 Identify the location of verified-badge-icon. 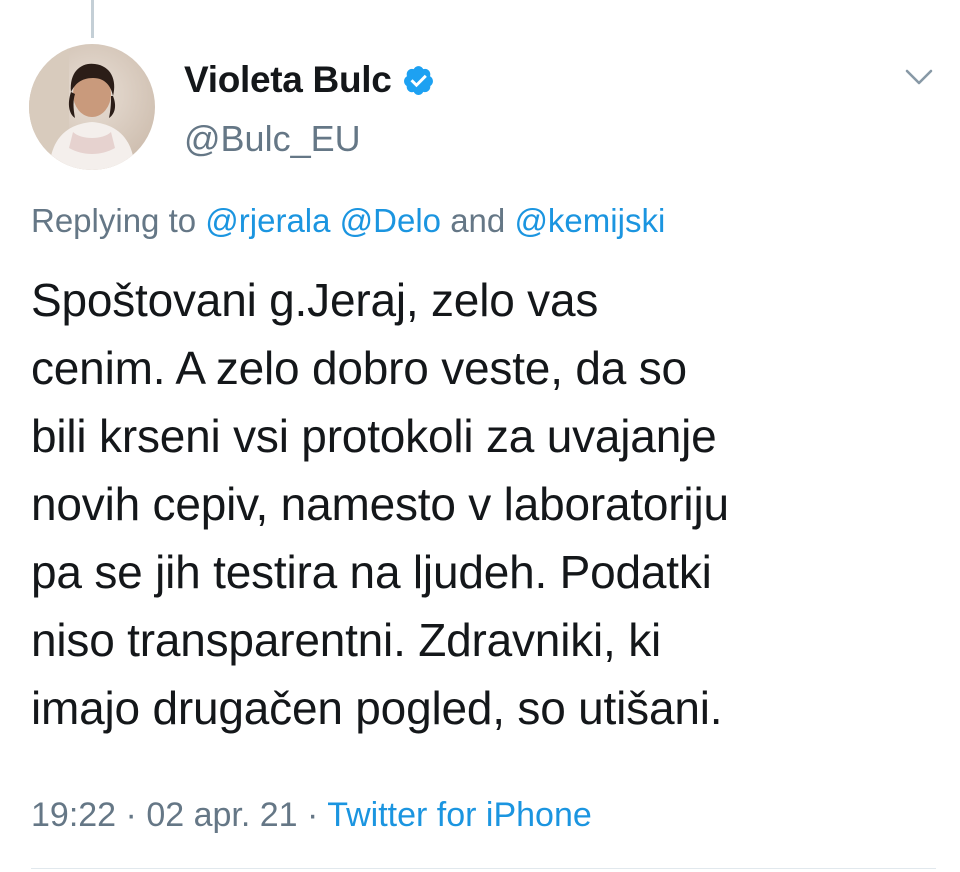
(418, 80).